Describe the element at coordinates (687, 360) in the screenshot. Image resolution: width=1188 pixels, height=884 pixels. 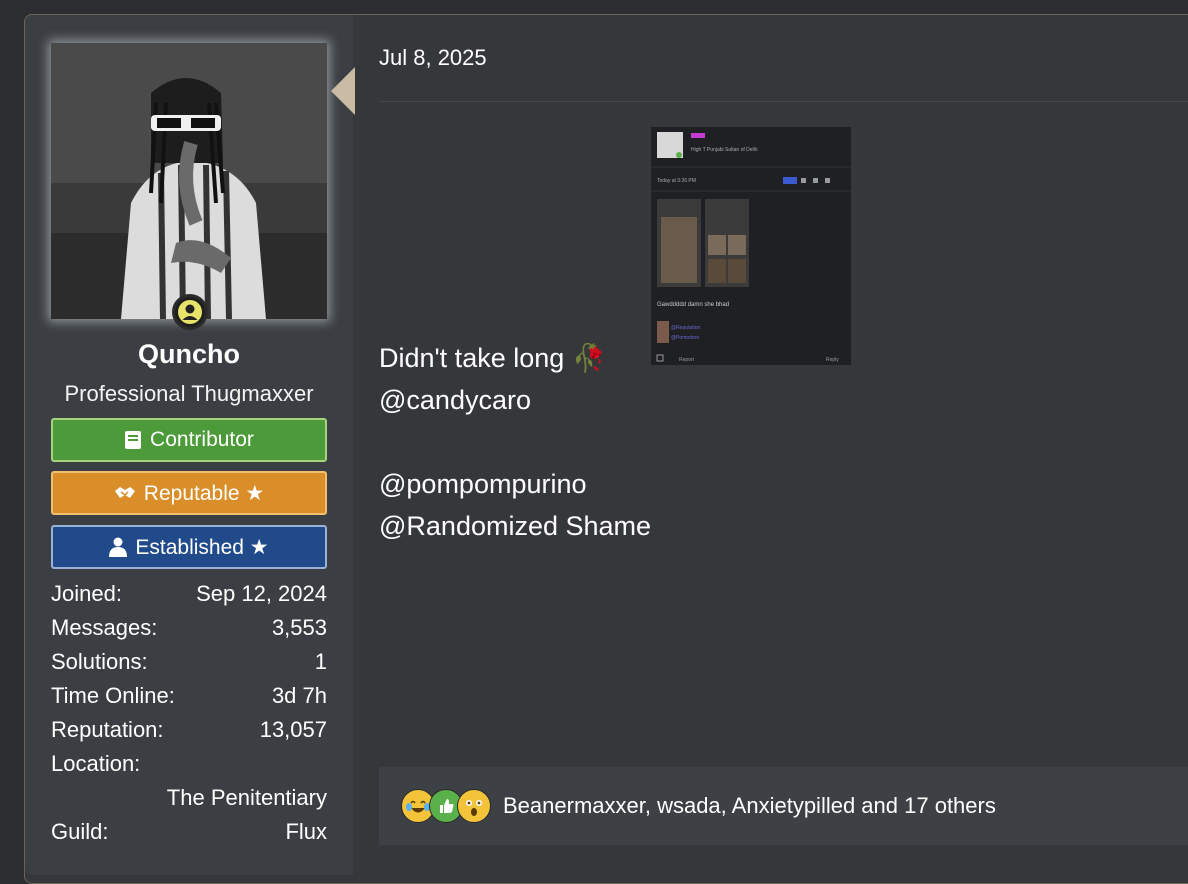
I see `embed-report: Report` at that location.